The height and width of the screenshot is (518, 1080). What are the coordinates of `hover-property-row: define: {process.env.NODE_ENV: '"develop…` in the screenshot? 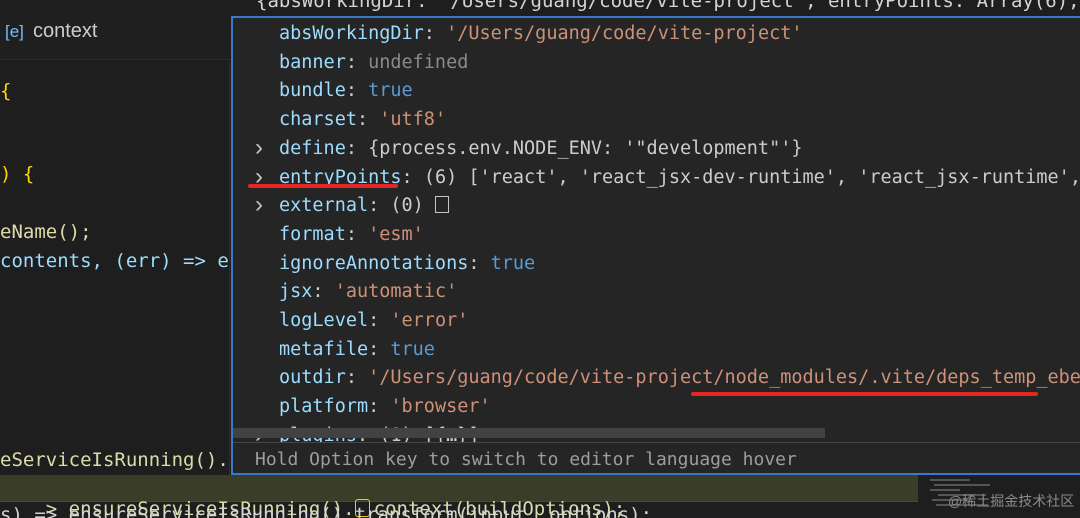 It's located at (541, 148).